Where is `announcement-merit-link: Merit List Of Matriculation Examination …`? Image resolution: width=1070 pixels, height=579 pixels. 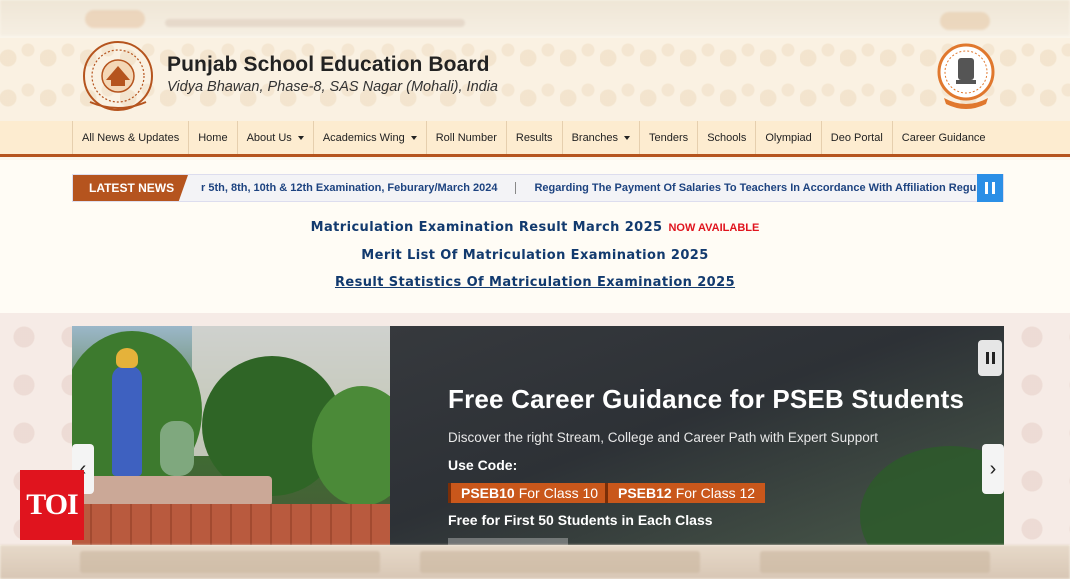
announcement-merit-link: Merit List Of Matriculation Examination … is located at coordinates (535, 255).